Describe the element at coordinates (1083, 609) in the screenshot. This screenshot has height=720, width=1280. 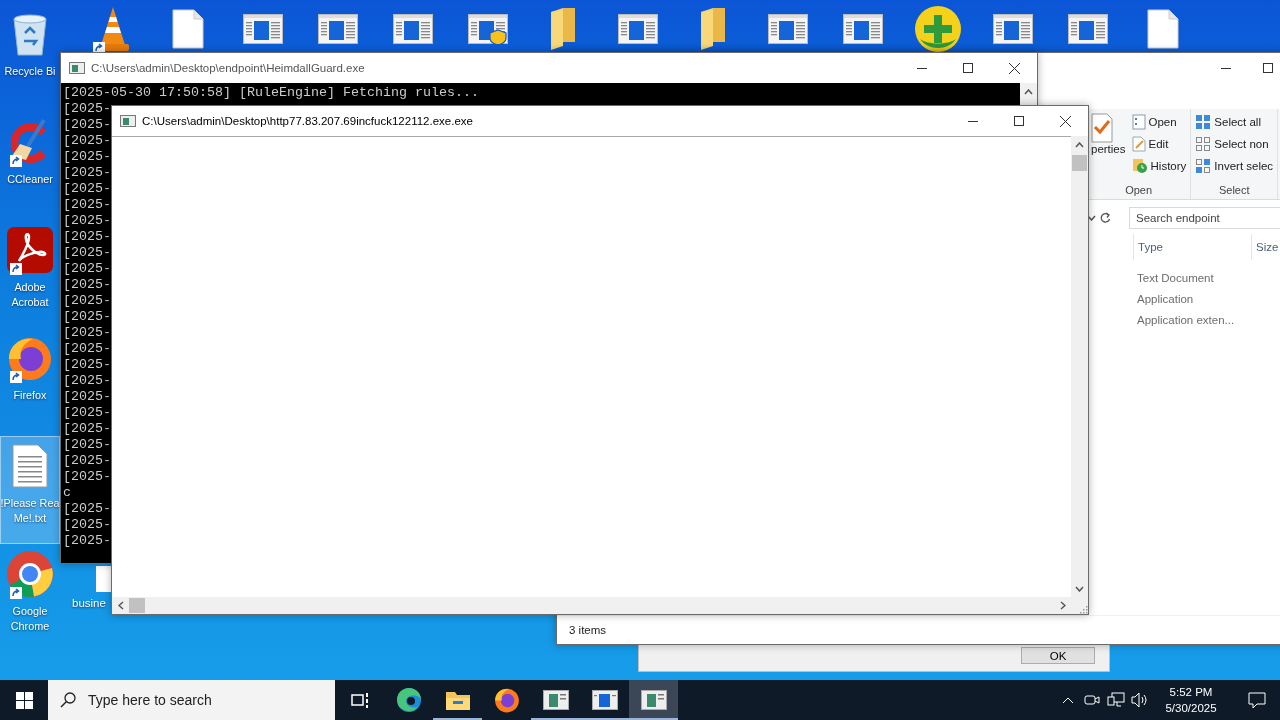
I see `grip-icon` at that location.